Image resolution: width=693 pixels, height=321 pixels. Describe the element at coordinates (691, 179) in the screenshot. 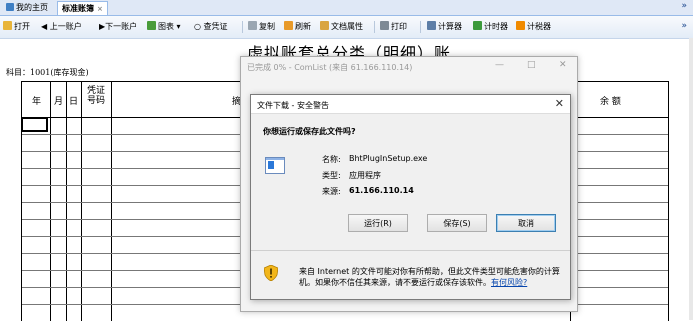

I see `scrollbar` at that location.